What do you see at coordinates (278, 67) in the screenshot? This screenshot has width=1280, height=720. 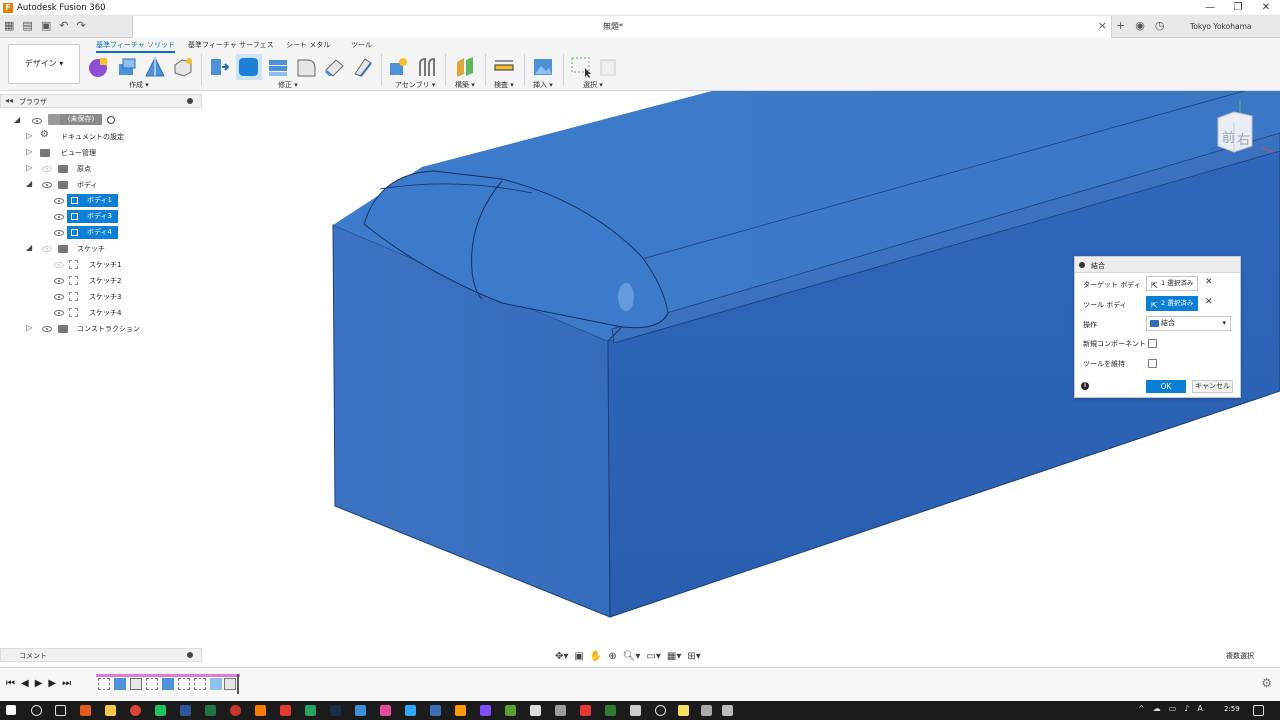 I see `chamfer-icon` at bounding box center [278, 67].